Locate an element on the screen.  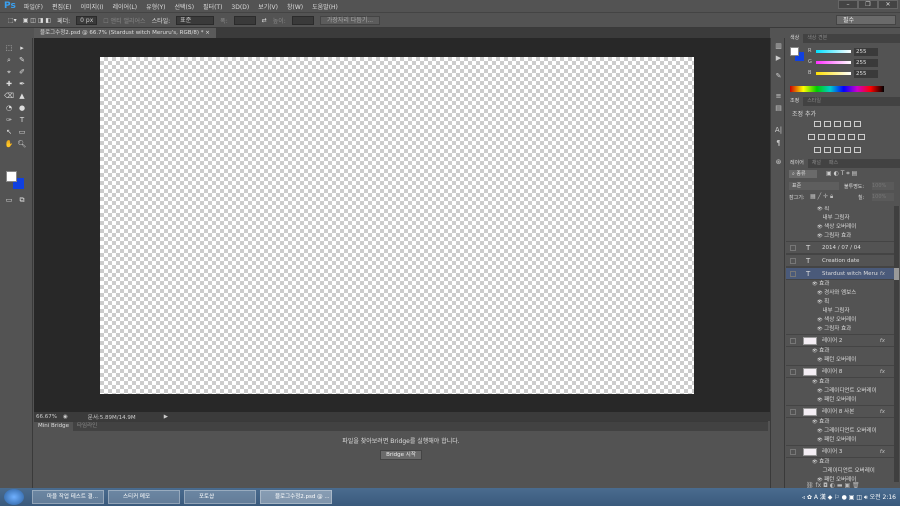
fill-input: 100% is located at coordinates (883, 197).